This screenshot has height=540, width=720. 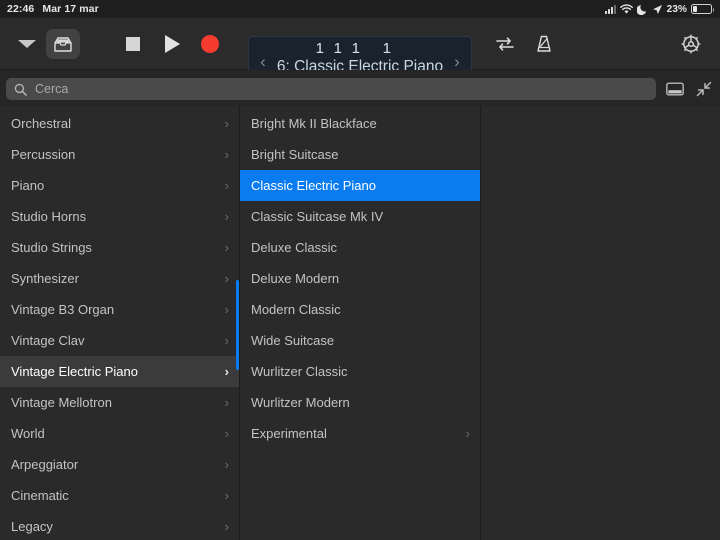 I want to click on patch-list-item: Deluxe Modern, so click(x=360, y=278).